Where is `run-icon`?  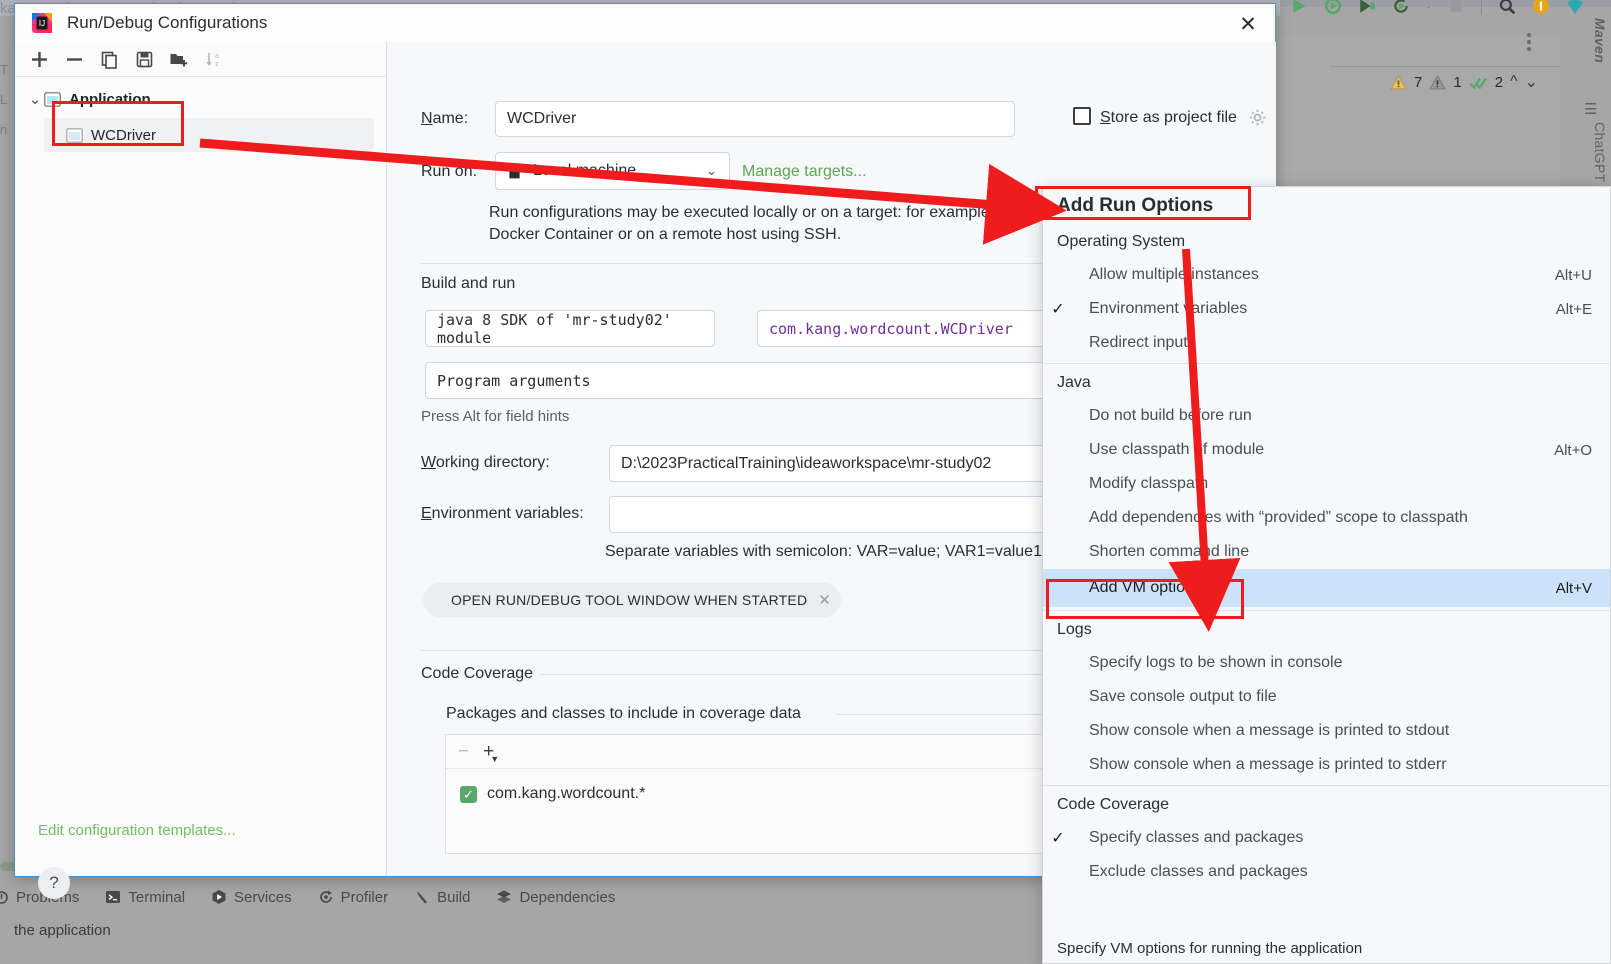
run-icon is located at coordinates (1299, 7).